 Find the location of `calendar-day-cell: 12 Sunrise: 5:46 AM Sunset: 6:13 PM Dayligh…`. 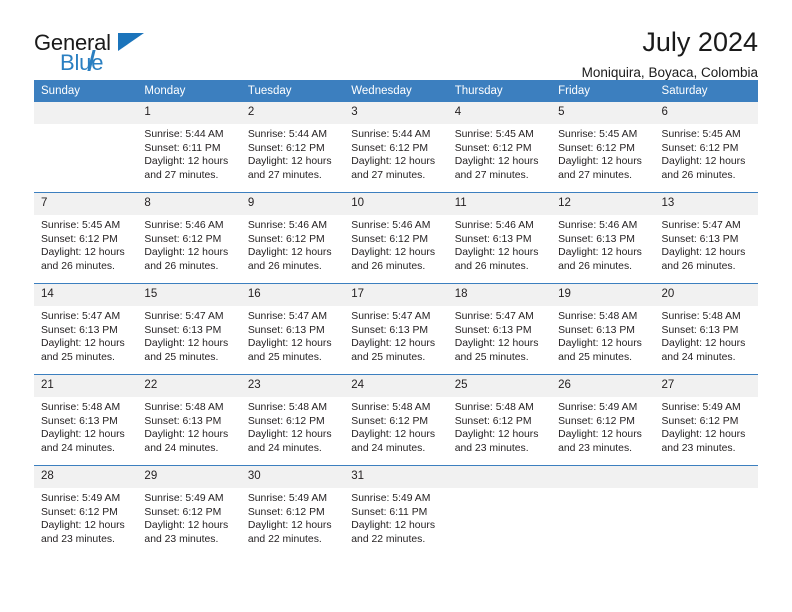

calendar-day-cell: 12 Sunrise: 5:46 AM Sunset: 6:13 PM Dayligh… is located at coordinates (603, 238).